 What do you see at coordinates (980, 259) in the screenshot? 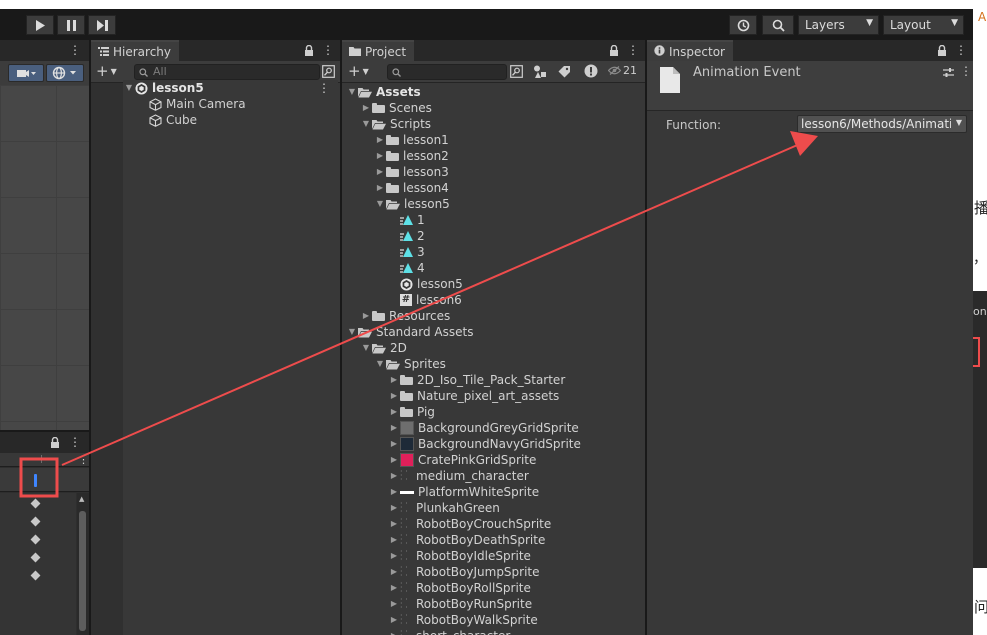
I see `side-fragment-comma: ，` at bounding box center [980, 259].